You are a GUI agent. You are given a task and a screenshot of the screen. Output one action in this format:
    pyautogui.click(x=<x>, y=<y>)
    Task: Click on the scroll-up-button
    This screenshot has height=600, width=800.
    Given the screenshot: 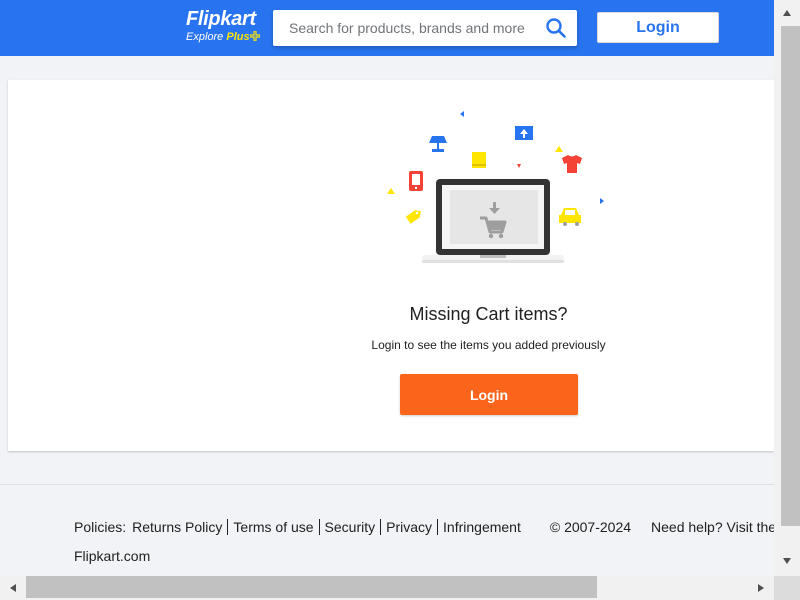 What is the action you would take?
    pyautogui.click(x=787, y=13)
    